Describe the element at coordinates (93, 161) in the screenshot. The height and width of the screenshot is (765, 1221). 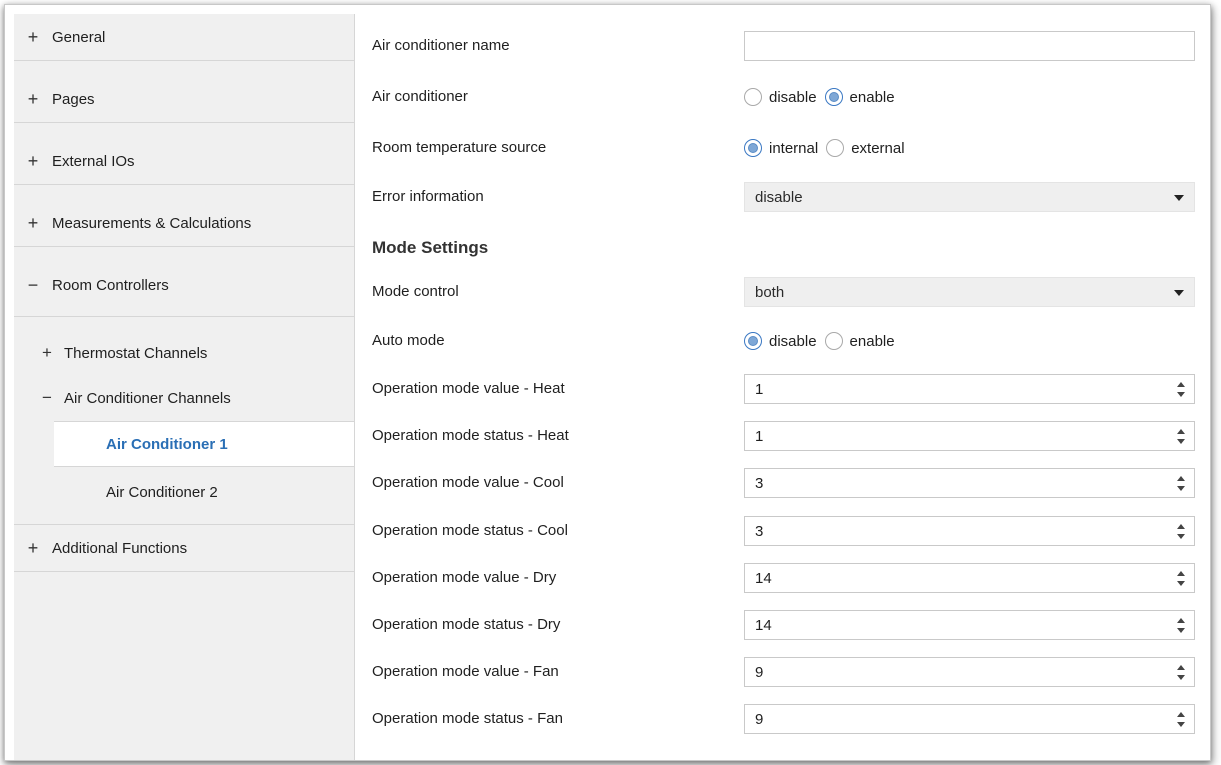
I see `sidebar-item-label: External IOs` at that location.